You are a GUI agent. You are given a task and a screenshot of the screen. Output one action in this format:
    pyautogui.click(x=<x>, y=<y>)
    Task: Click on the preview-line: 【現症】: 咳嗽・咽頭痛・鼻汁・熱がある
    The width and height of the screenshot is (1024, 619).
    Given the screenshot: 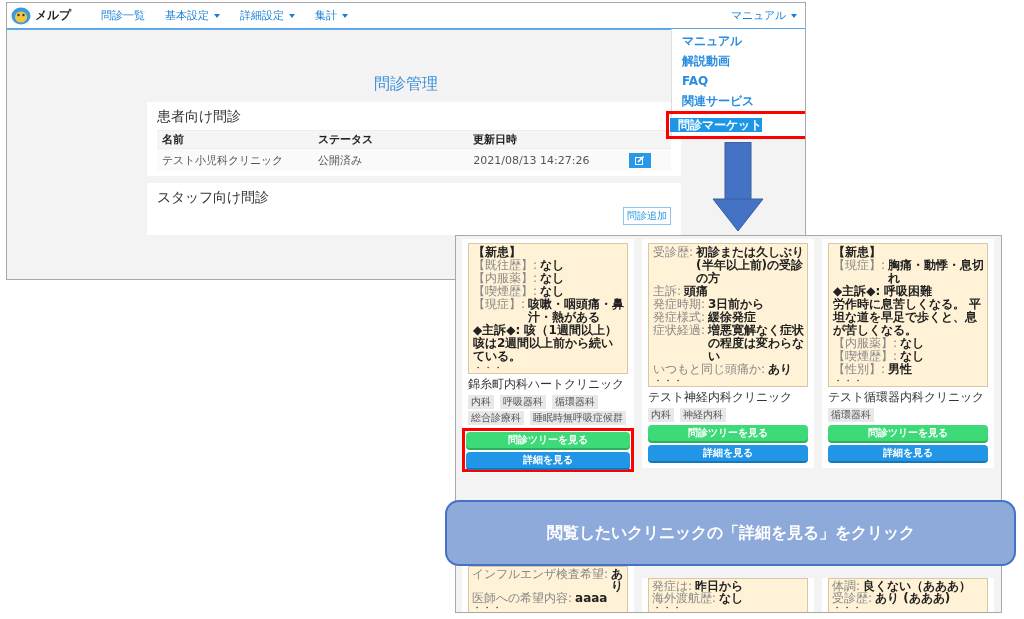 What is the action you would take?
    pyautogui.click(x=549, y=311)
    